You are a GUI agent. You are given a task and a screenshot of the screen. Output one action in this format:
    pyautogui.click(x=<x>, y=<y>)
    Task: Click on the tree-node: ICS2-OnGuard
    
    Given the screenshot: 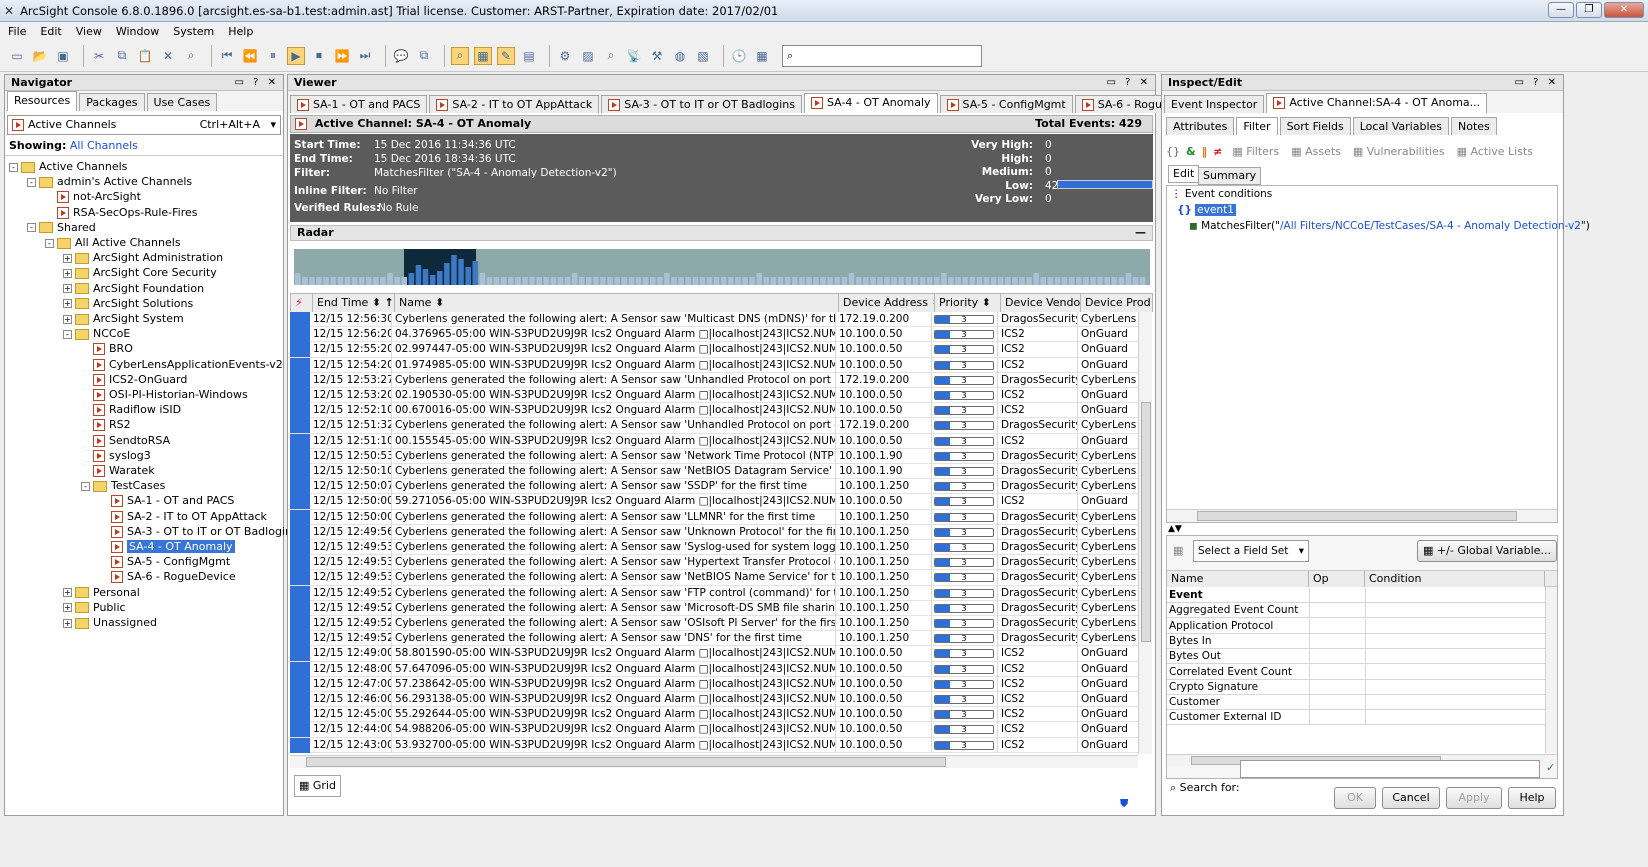 What is the action you would take?
    pyautogui.click(x=134, y=379)
    